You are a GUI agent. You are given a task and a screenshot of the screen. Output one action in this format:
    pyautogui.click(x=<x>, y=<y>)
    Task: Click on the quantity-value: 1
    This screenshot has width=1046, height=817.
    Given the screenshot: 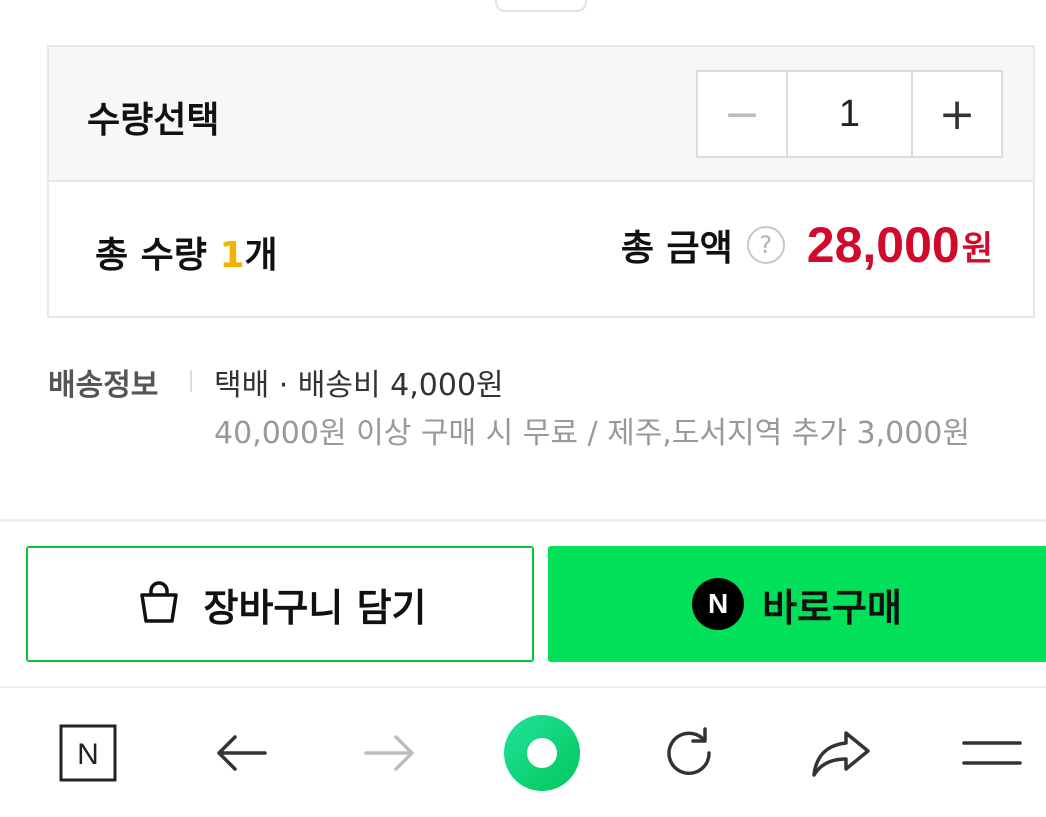 What is the action you would take?
    pyautogui.click(x=849, y=114)
    